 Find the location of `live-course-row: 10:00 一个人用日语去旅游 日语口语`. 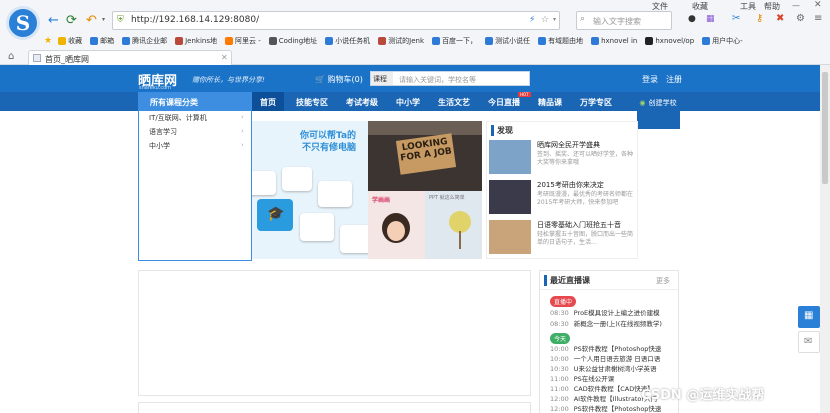

live-course-row: 10:00 一个人用日语去旅游 日语口语 is located at coordinates (605, 358).